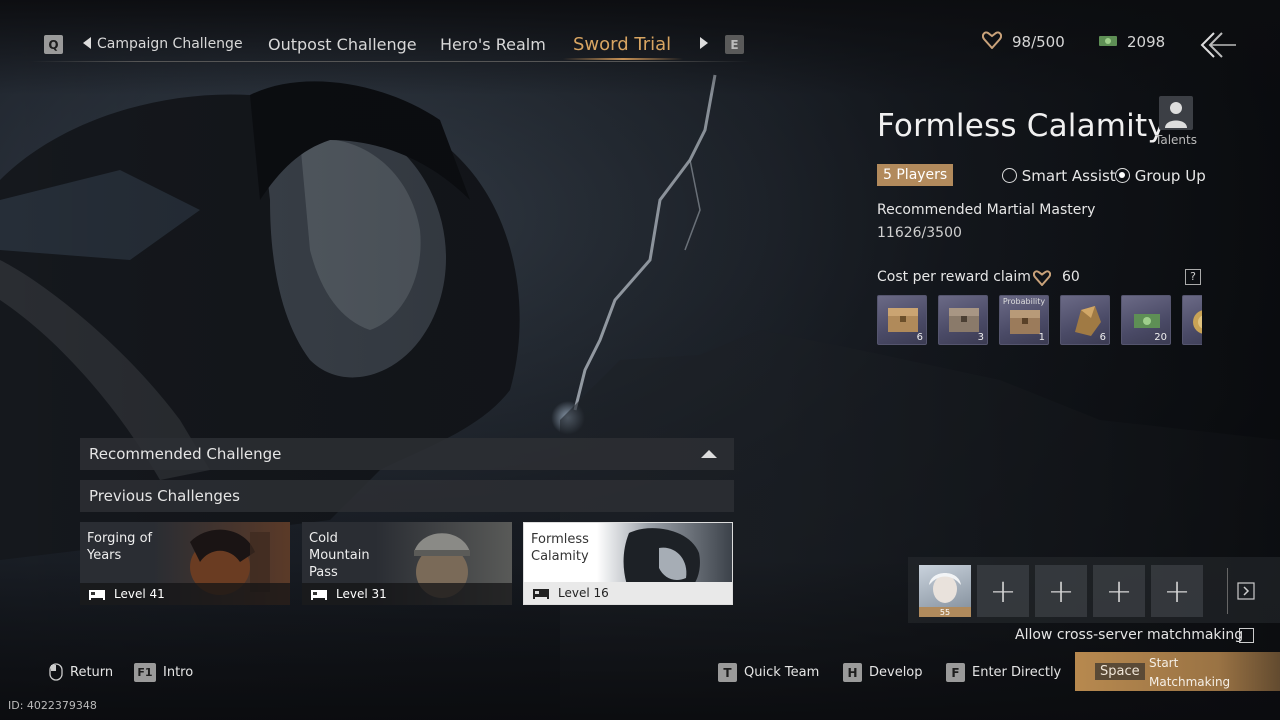 The width and height of the screenshot is (1280, 720). Describe the element at coordinates (1038, 42) in the screenshot. I see `heart-currency-value: 98/500` at that location.